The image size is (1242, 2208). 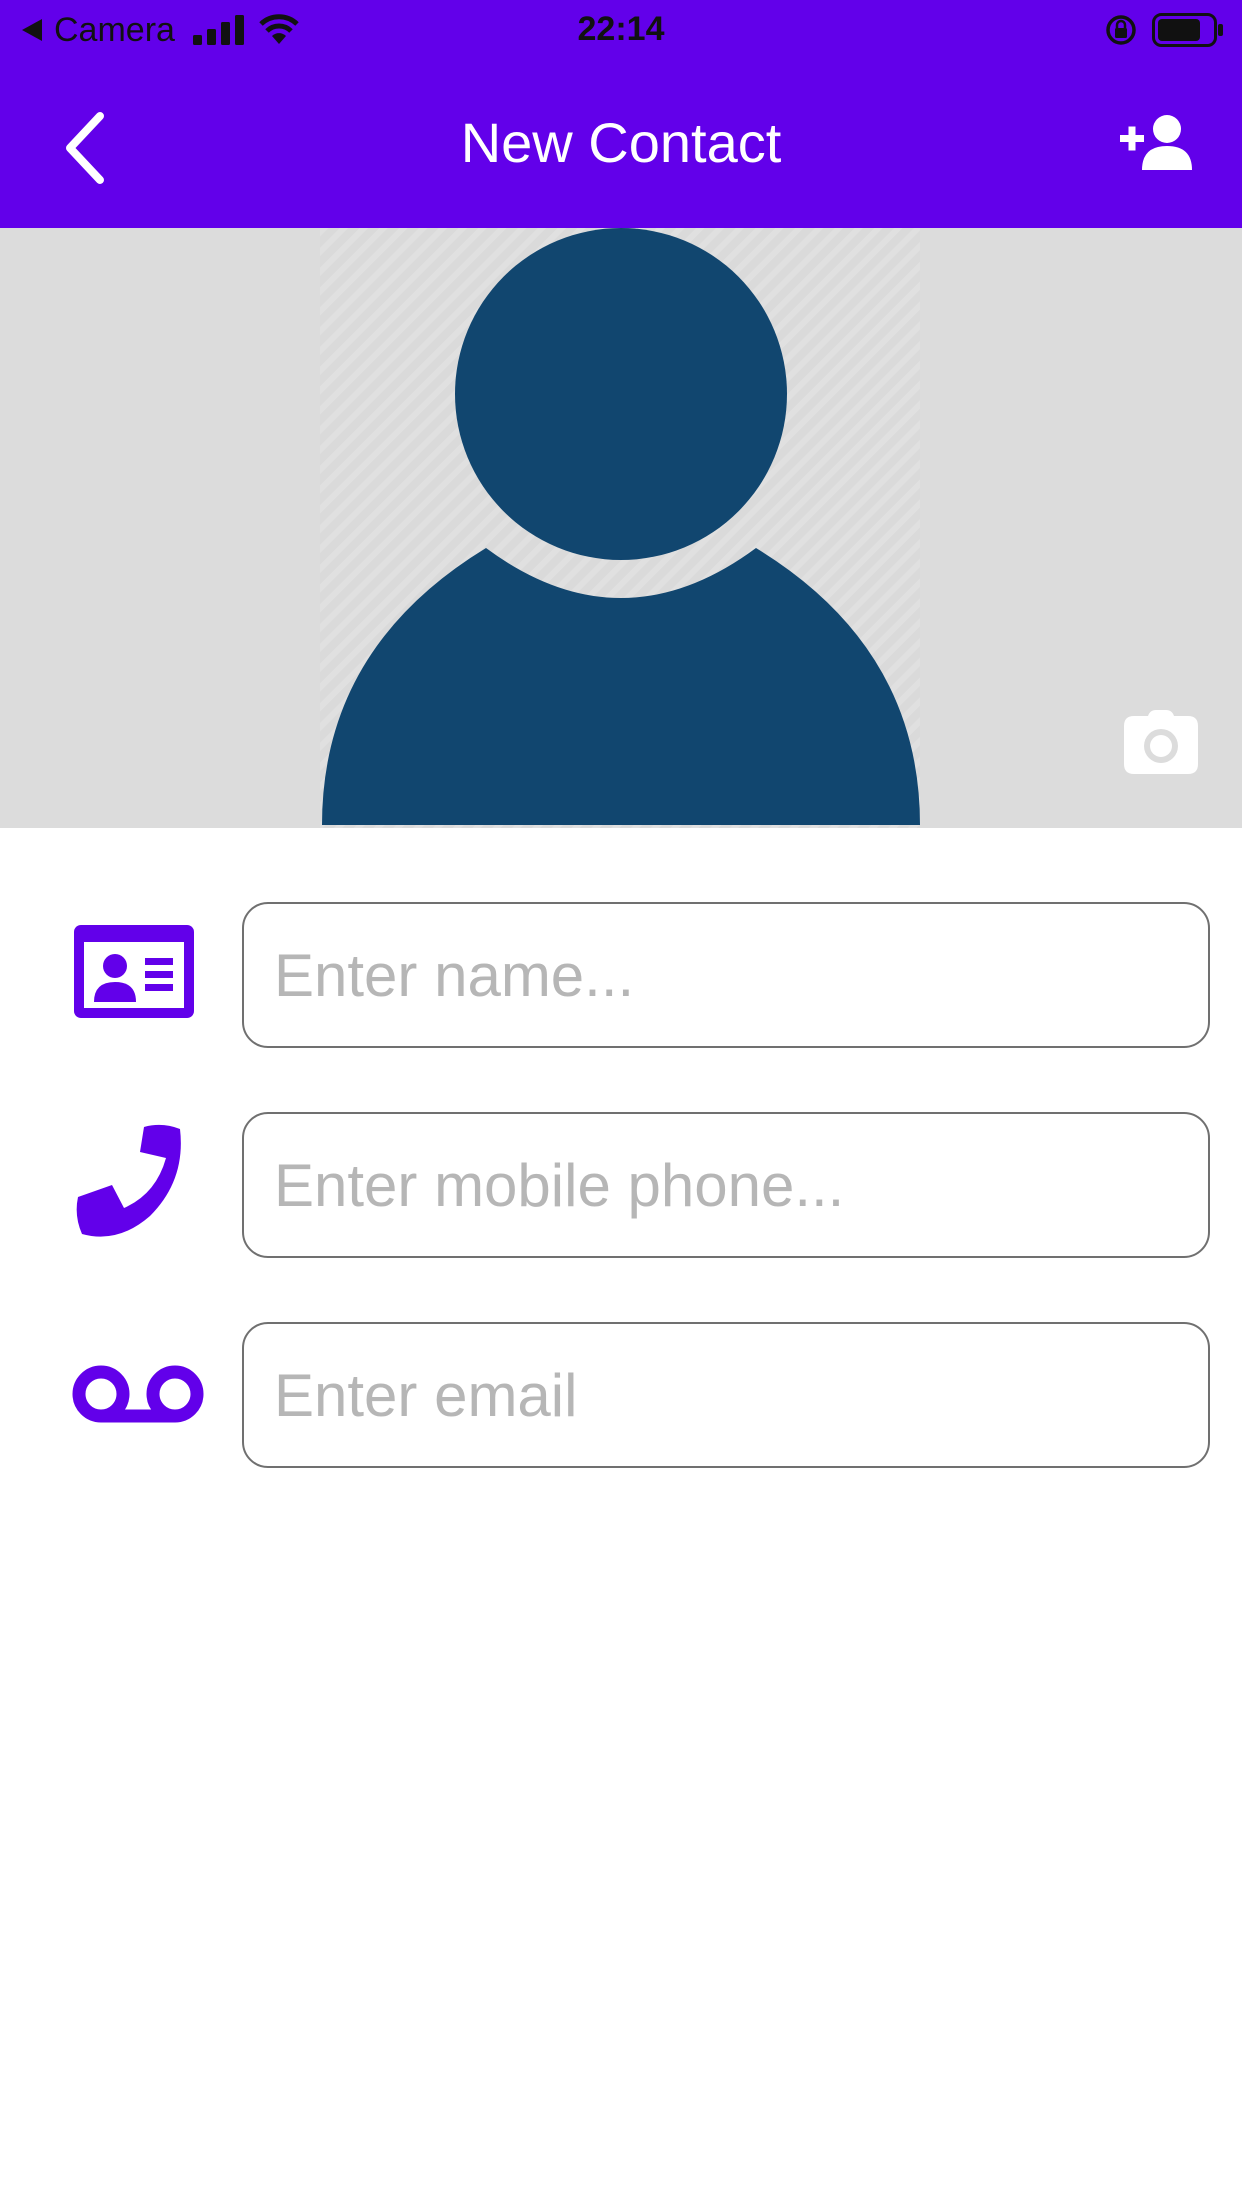 I want to click on phone-field-row, so click(x=621, y=1187).